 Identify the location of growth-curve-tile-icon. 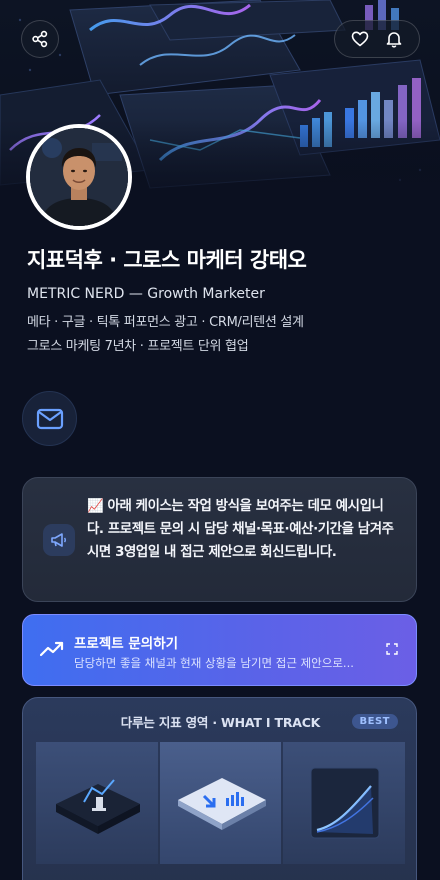
(345, 803).